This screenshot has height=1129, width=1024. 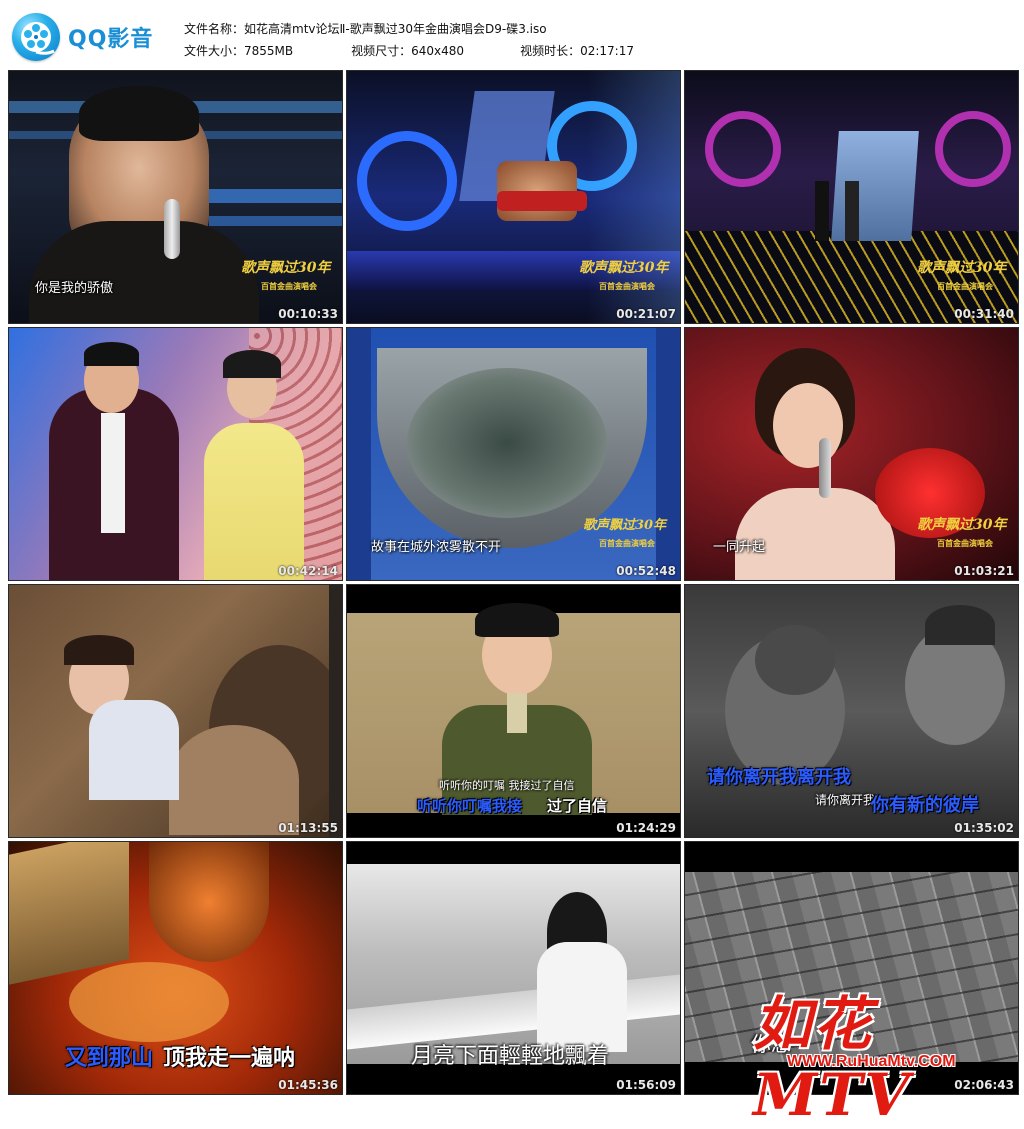 What do you see at coordinates (229, 1058) in the screenshot?
I see `karaoke-rest: 顶我走一遍呐` at bounding box center [229, 1058].